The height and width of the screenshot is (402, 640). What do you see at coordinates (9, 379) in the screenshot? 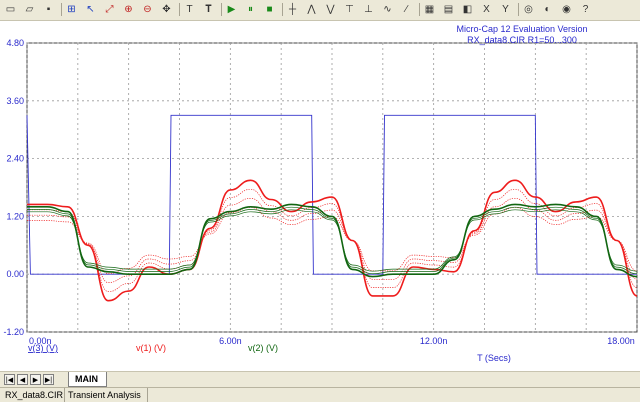
I see `first-page-button: |◀` at bounding box center [9, 379].